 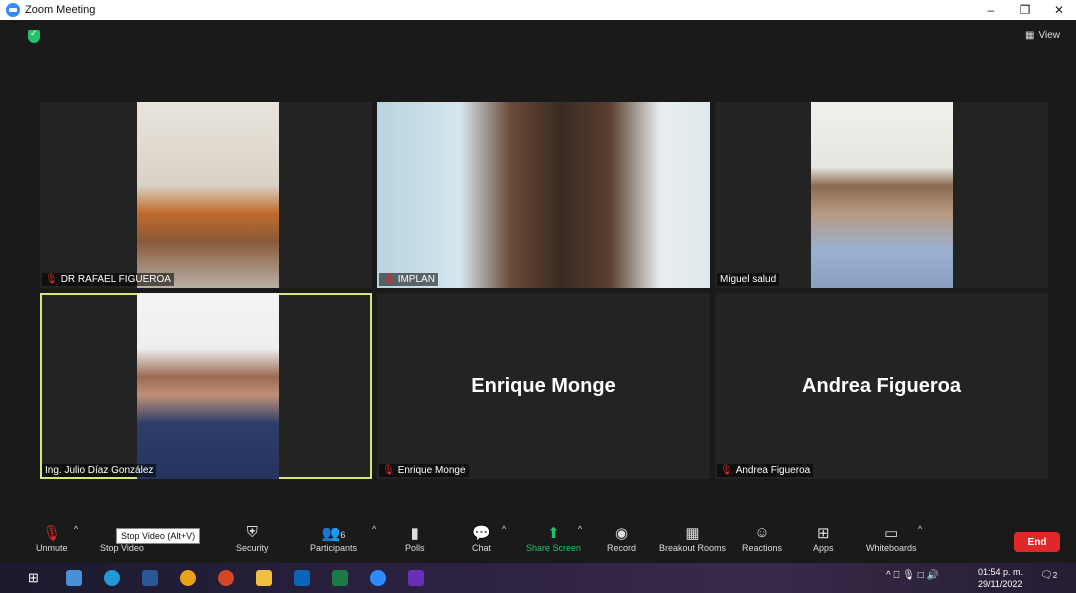 What do you see at coordinates (1000, 578) in the screenshot?
I see `clock: 01:54 p. m. 29/11/2022` at bounding box center [1000, 578].